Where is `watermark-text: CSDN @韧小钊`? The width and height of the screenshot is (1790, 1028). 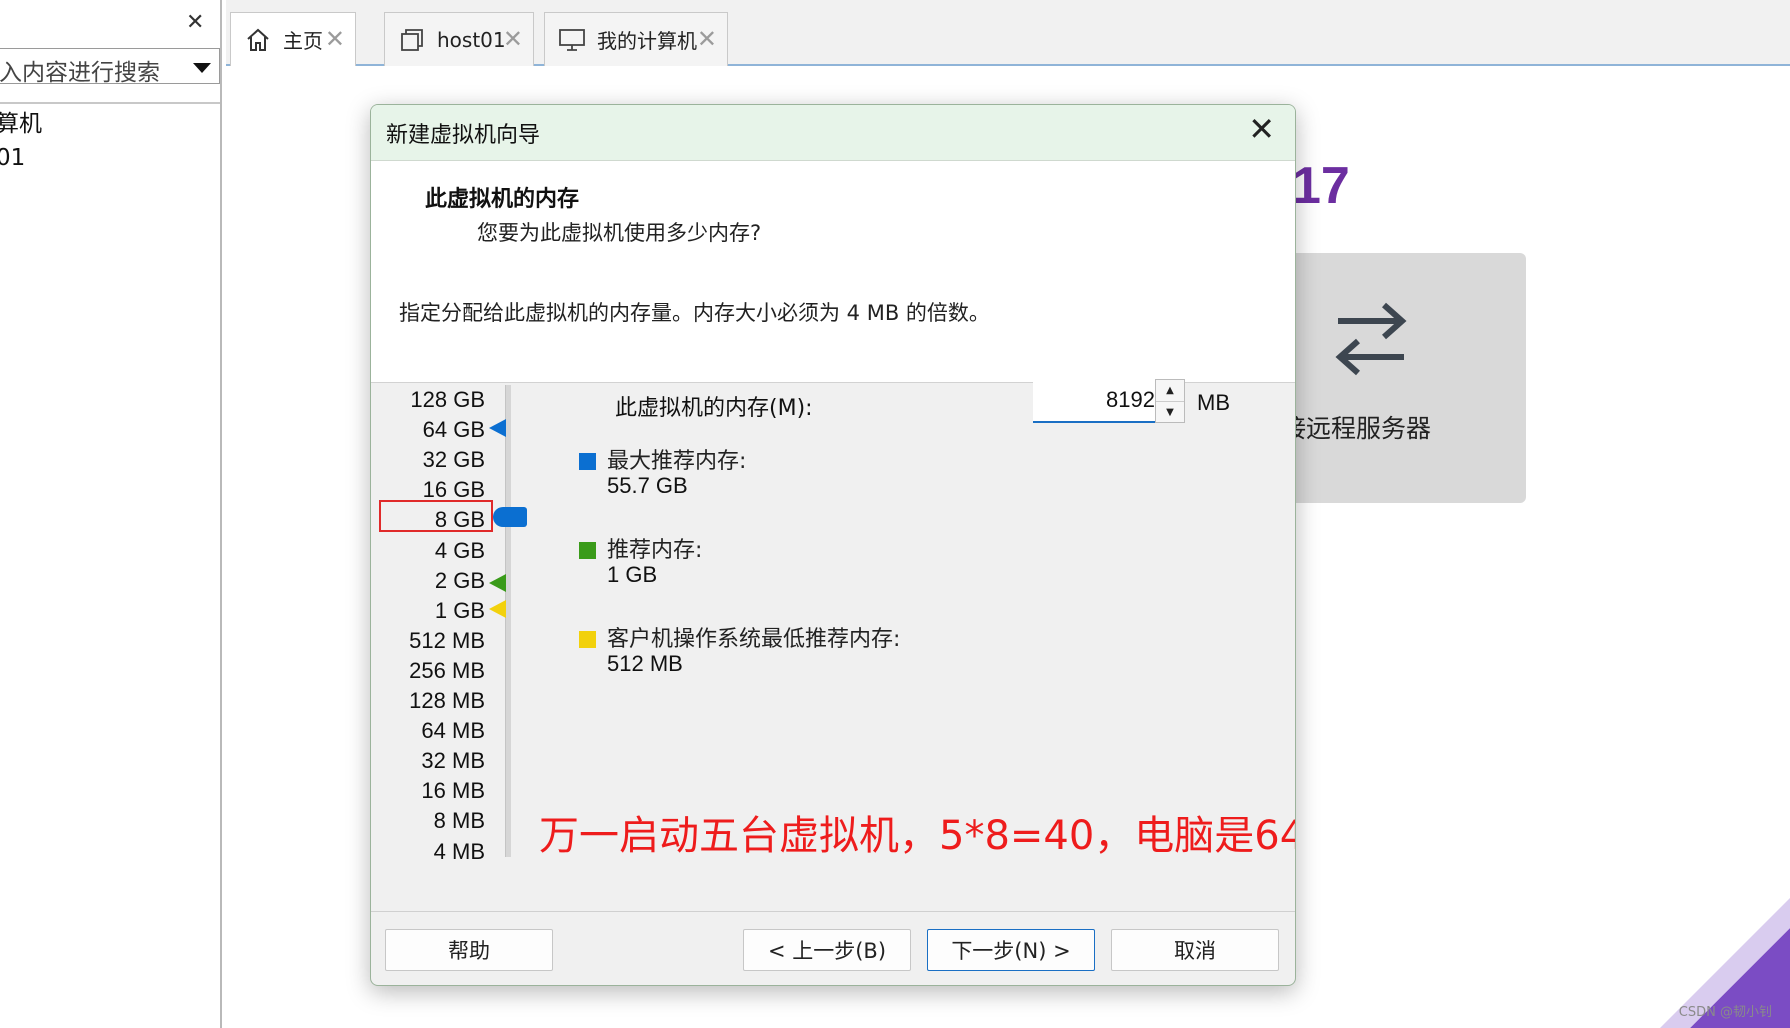
watermark-text: CSDN @韧小钊 is located at coordinates (1725, 1012).